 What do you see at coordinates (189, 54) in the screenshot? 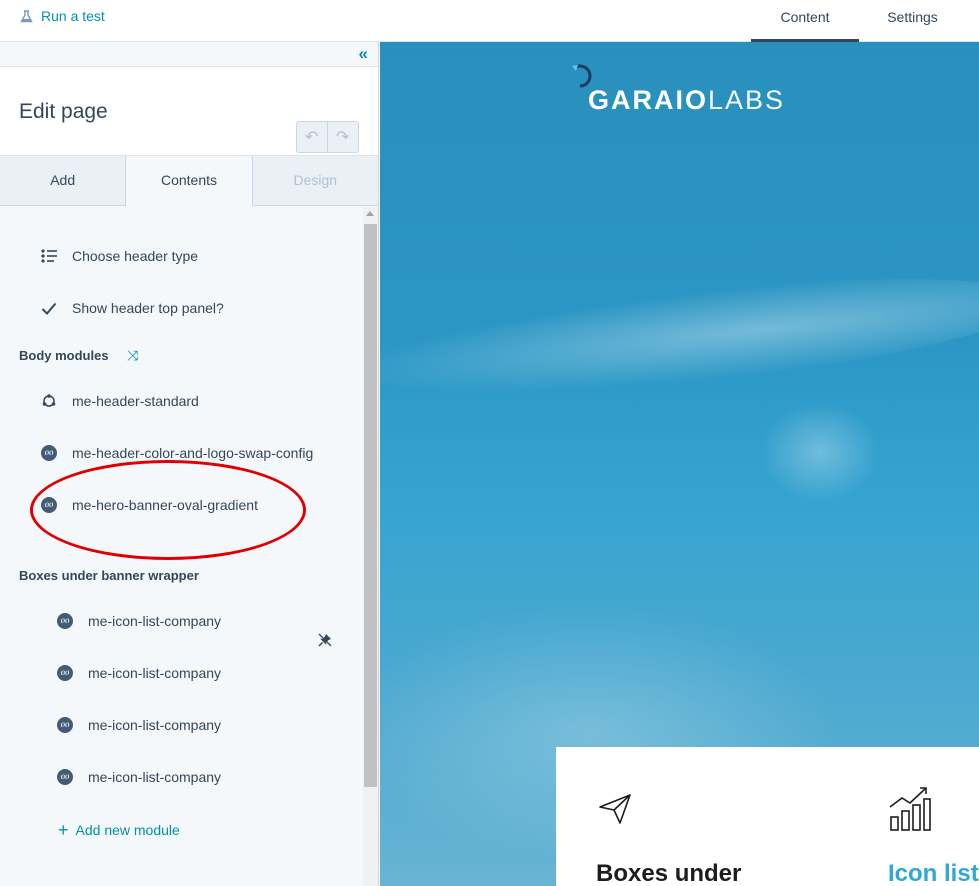
I see `collapse-row: «` at bounding box center [189, 54].